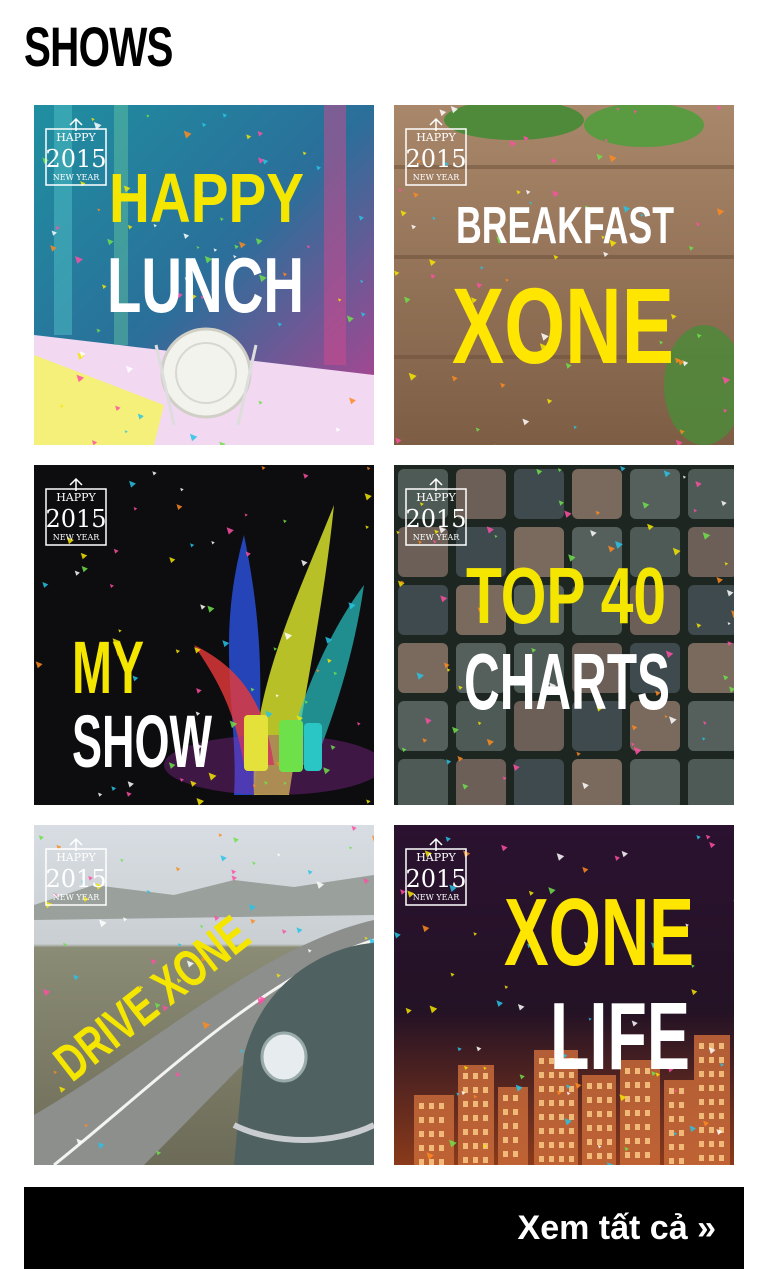  What do you see at coordinates (563, 325) in the screenshot?
I see `show-title-line2: XONE` at bounding box center [563, 325].